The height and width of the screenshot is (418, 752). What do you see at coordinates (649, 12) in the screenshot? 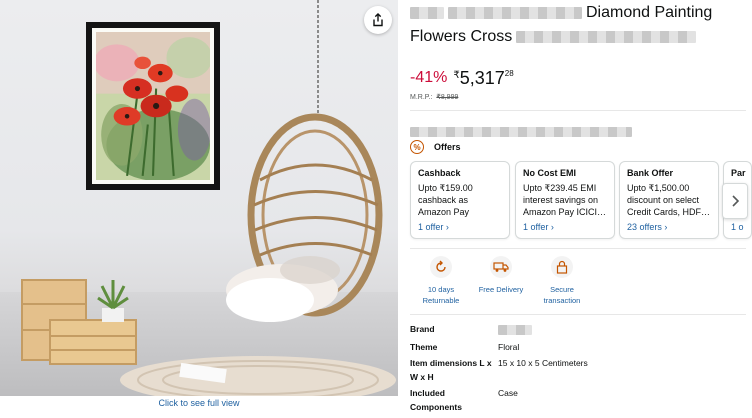
I see `product-title-line1: Diamond Painting` at bounding box center [649, 12].